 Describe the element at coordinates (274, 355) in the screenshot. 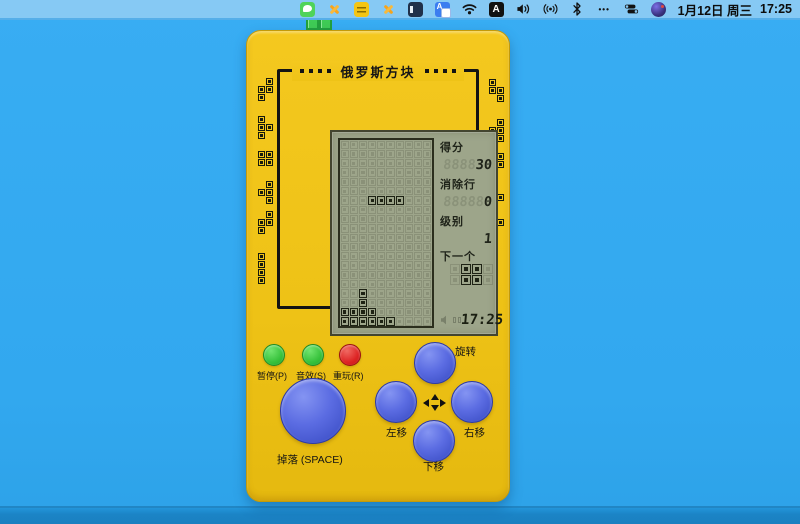

I see `pause-button` at that location.